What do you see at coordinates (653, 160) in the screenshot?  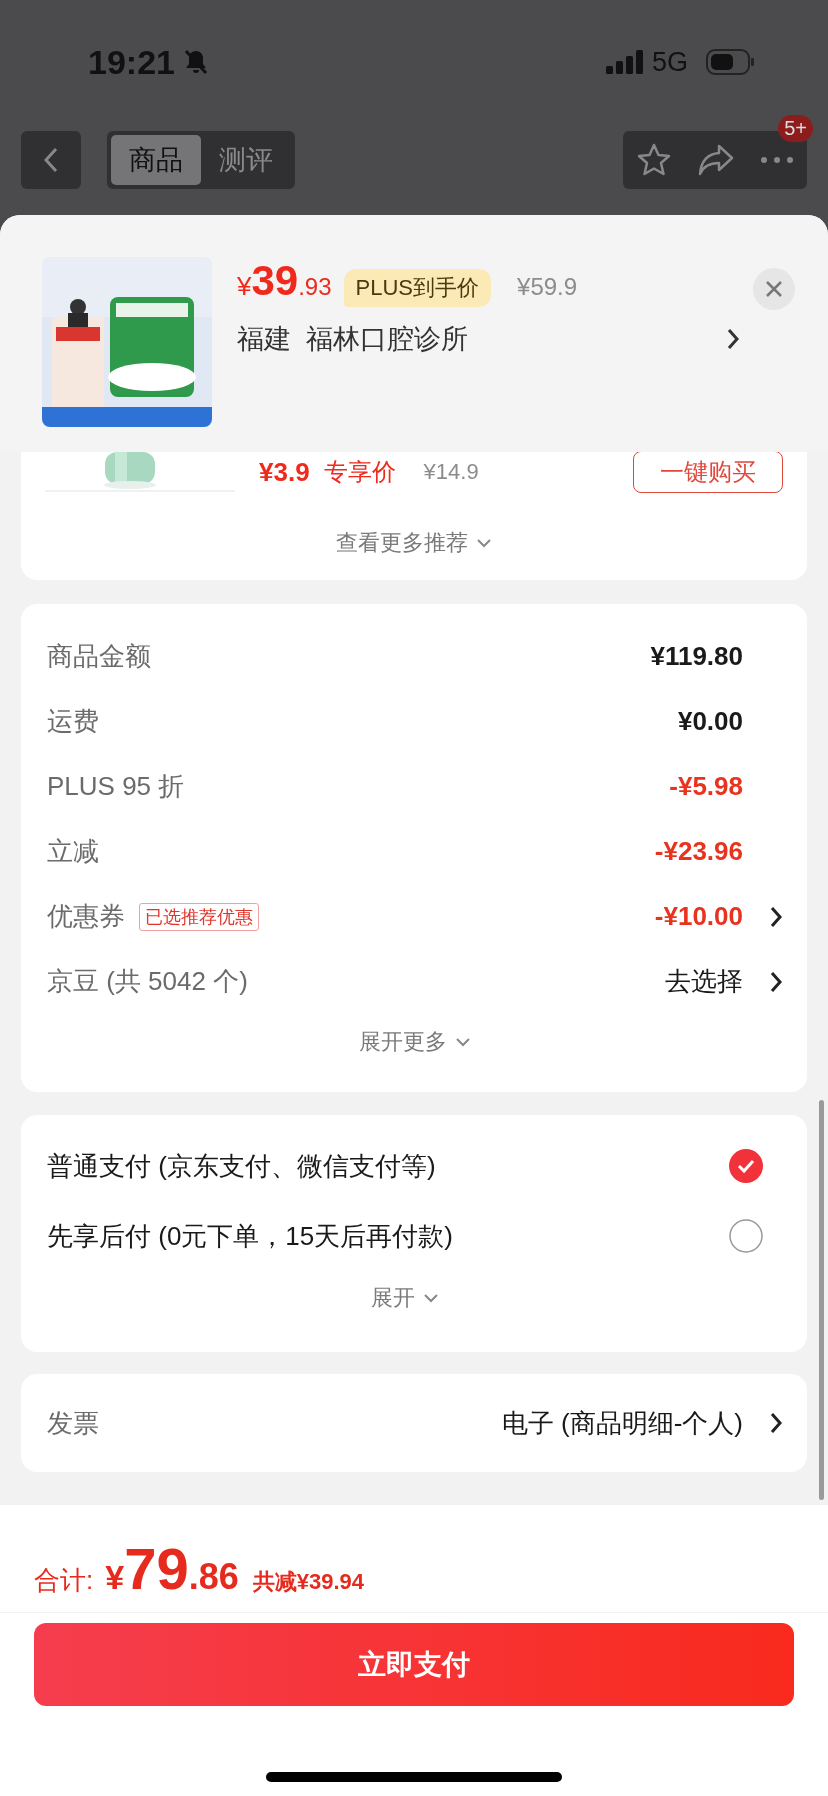 I see `star-icon` at bounding box center [653, 160].